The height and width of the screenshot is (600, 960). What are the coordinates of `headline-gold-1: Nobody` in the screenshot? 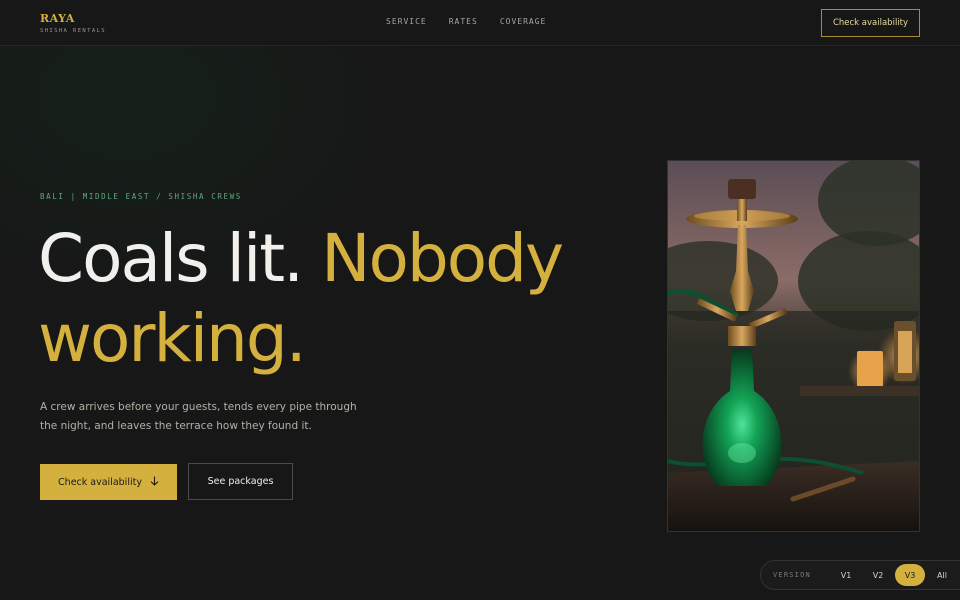 It's located at (442, 258).